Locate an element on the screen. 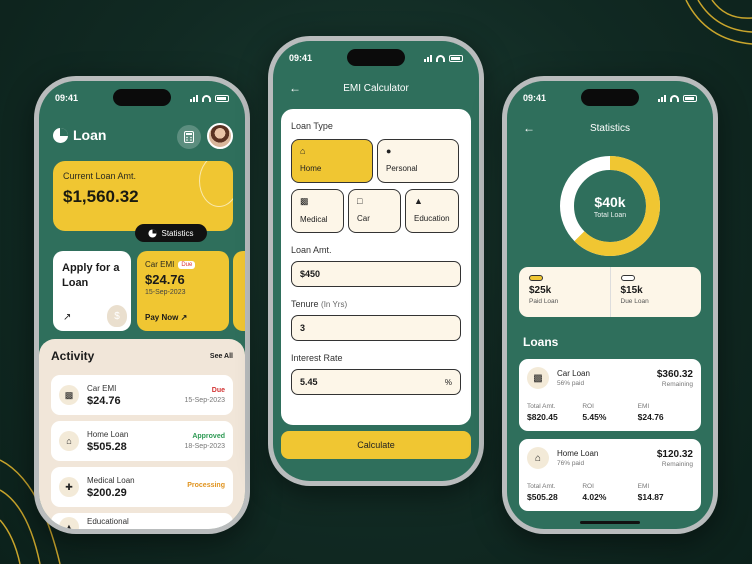  activity-name: Educational is located at coordinates (108, 521).